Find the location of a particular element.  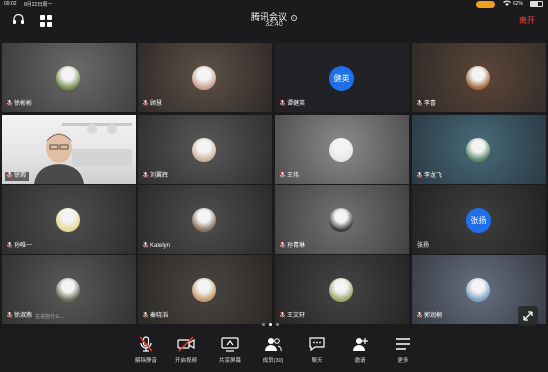

participant-tile: 徐彬彬 is located at coordinates (69, 77).